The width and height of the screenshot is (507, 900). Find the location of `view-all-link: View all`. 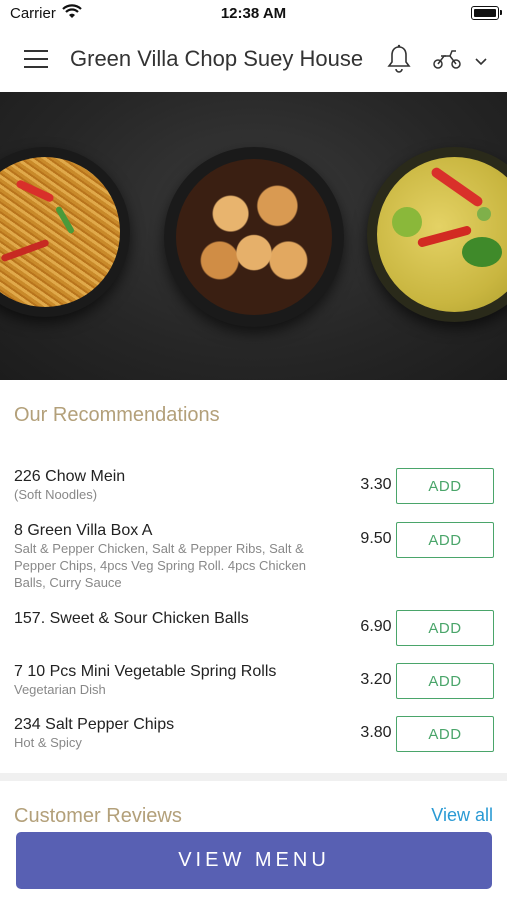

view-all-link: View all is located at coordinates (462, 815).